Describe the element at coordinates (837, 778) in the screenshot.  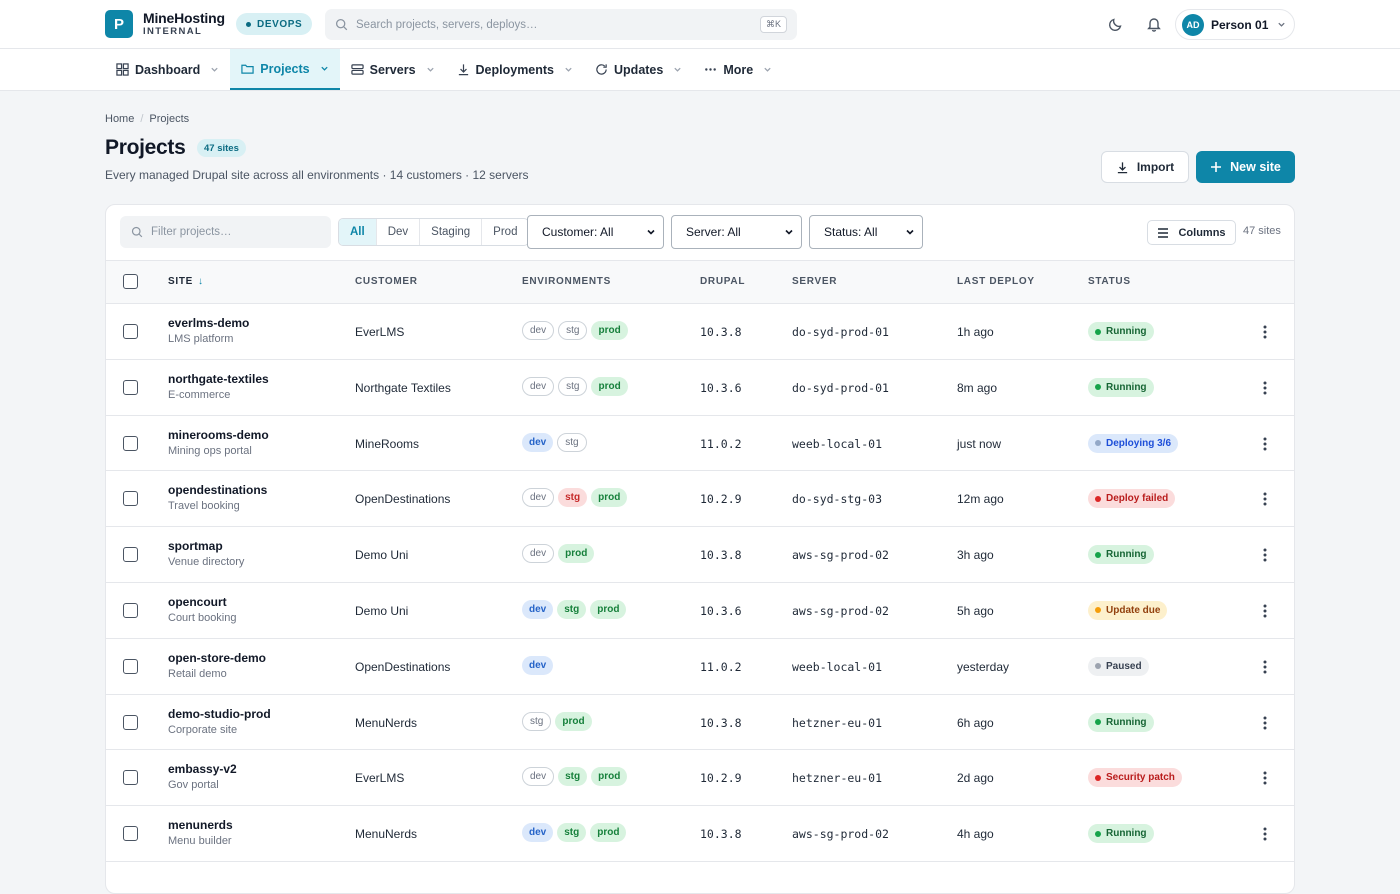
I see `server-name: hetzner-eu-01` at that location.